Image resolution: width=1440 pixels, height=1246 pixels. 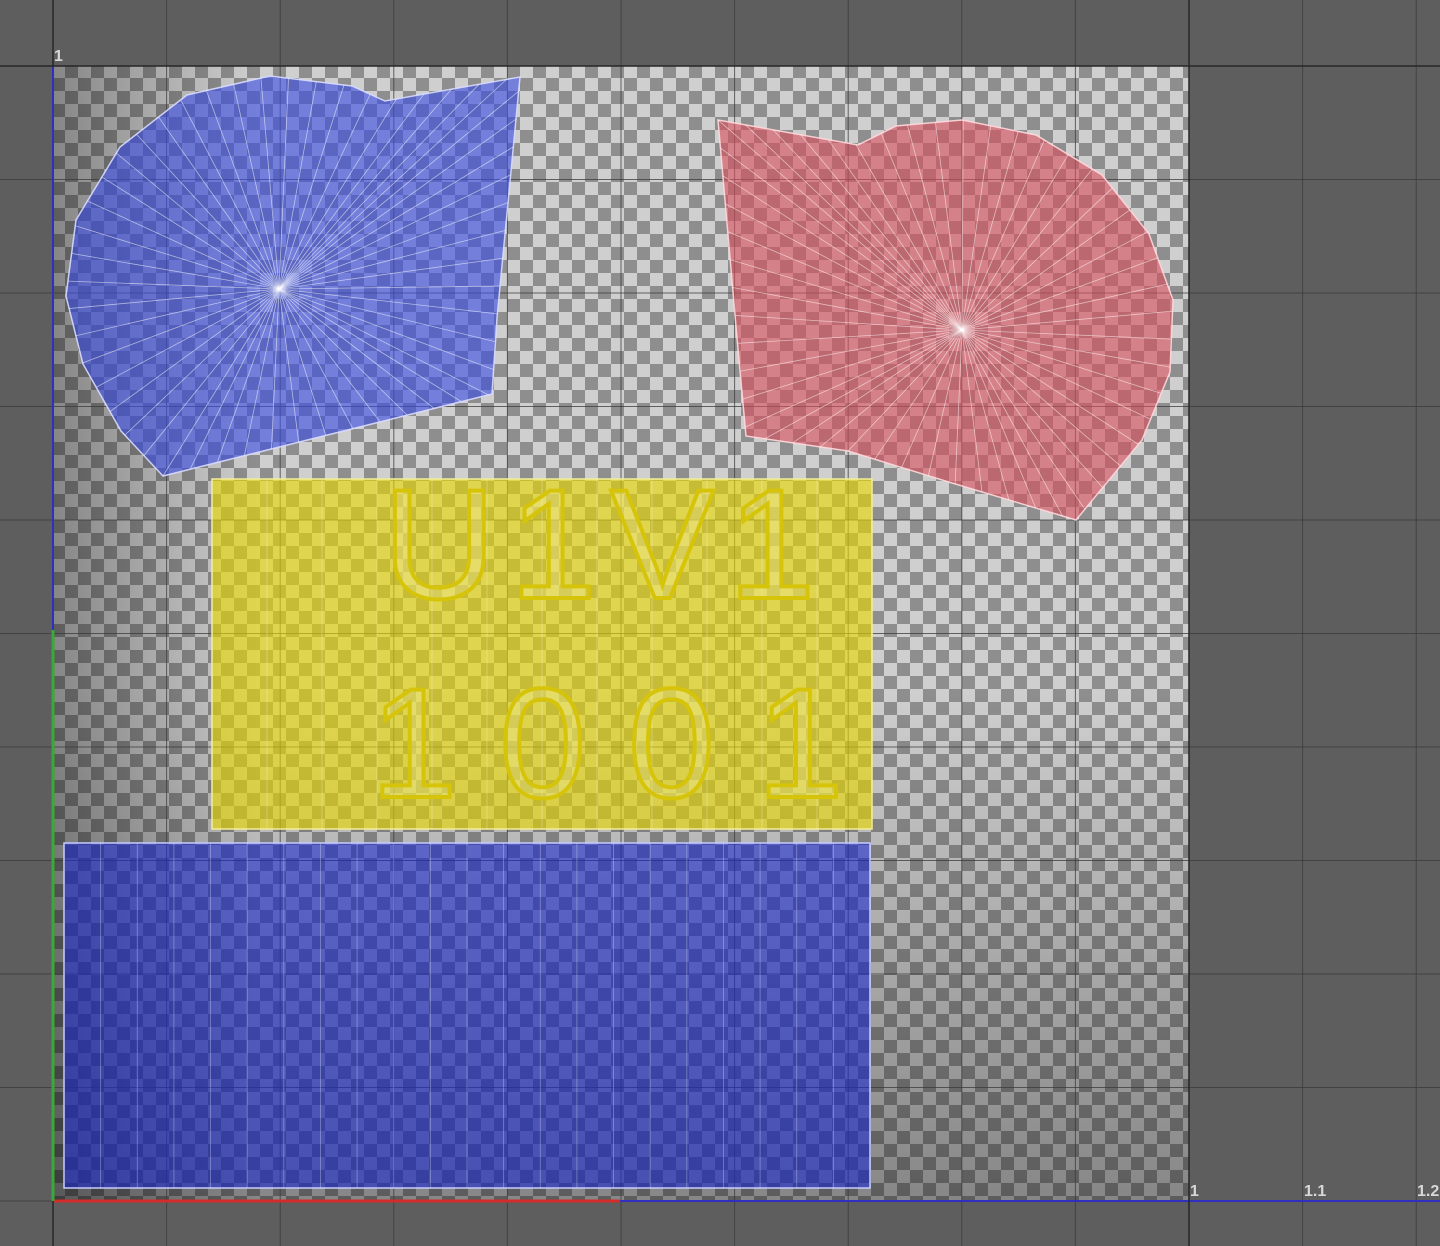 What do you see at coordinates (627, 744) in the screenshot?
I see `tile-label-line2: 1001` at bounding box center [627, 744].